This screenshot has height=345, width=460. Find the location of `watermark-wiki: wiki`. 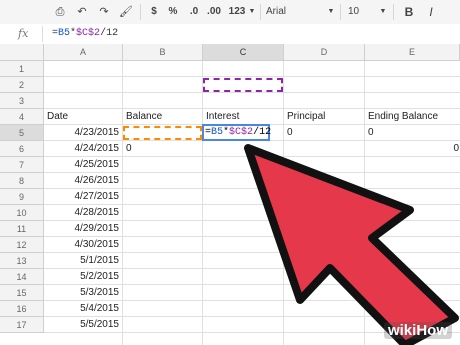

watermark-wiki: wiki is located at coordinates (402, 330).